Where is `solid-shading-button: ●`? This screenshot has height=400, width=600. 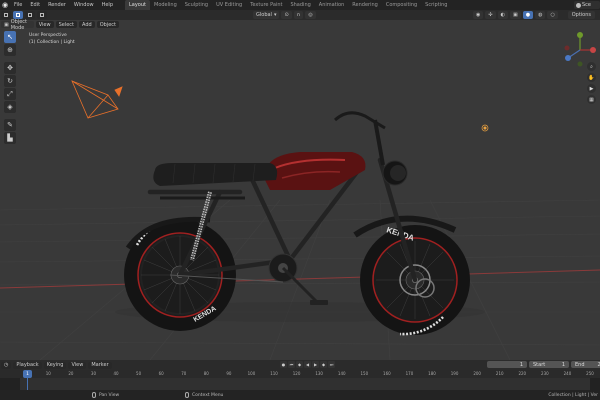
solid-shading-button: ● is located at coordinates (528, 15).